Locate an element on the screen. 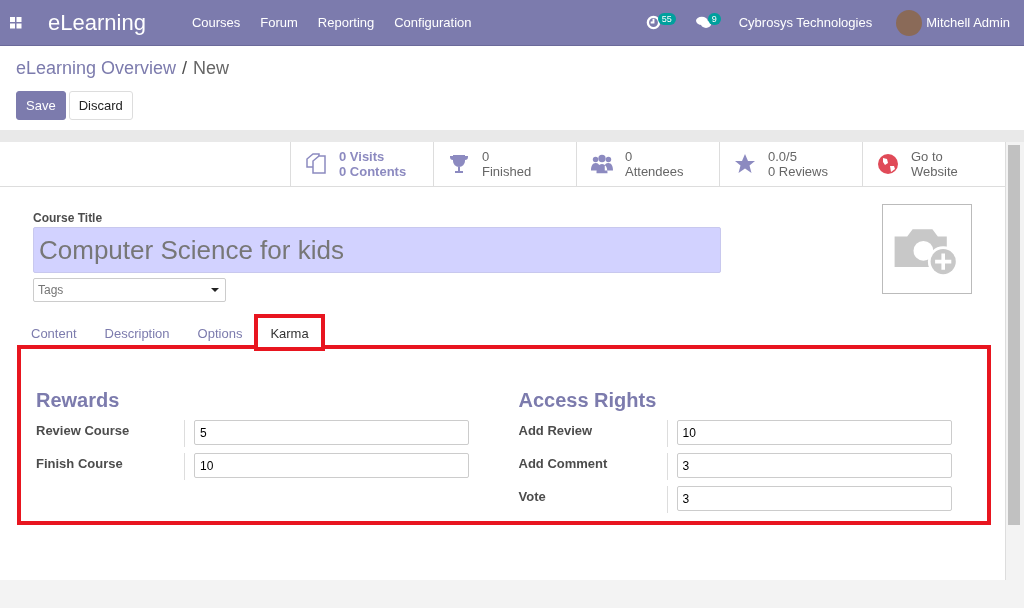  tab: Karma is located at coordinates (289, 332).